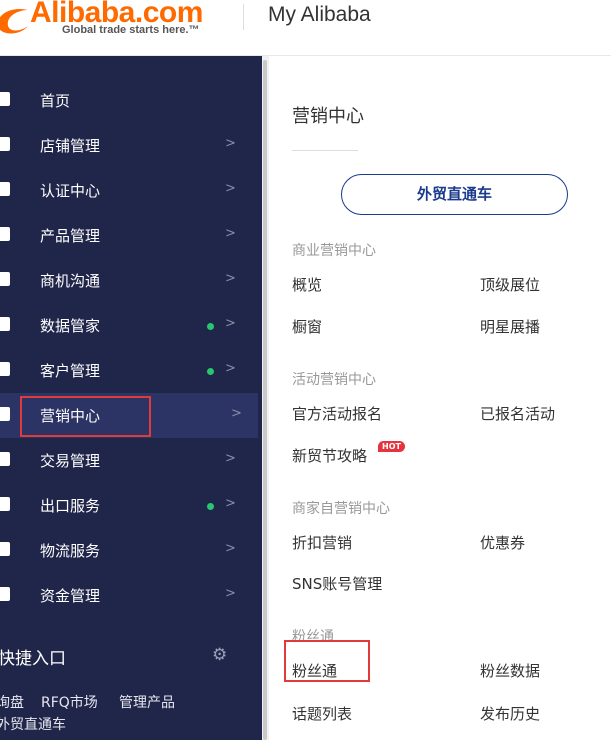 The image size is (611, 740). What do you see at coordinates (129, 190) in the screenshot?
I see `sidebar-item: 认证中心 >` at bounding box center [129, 190].